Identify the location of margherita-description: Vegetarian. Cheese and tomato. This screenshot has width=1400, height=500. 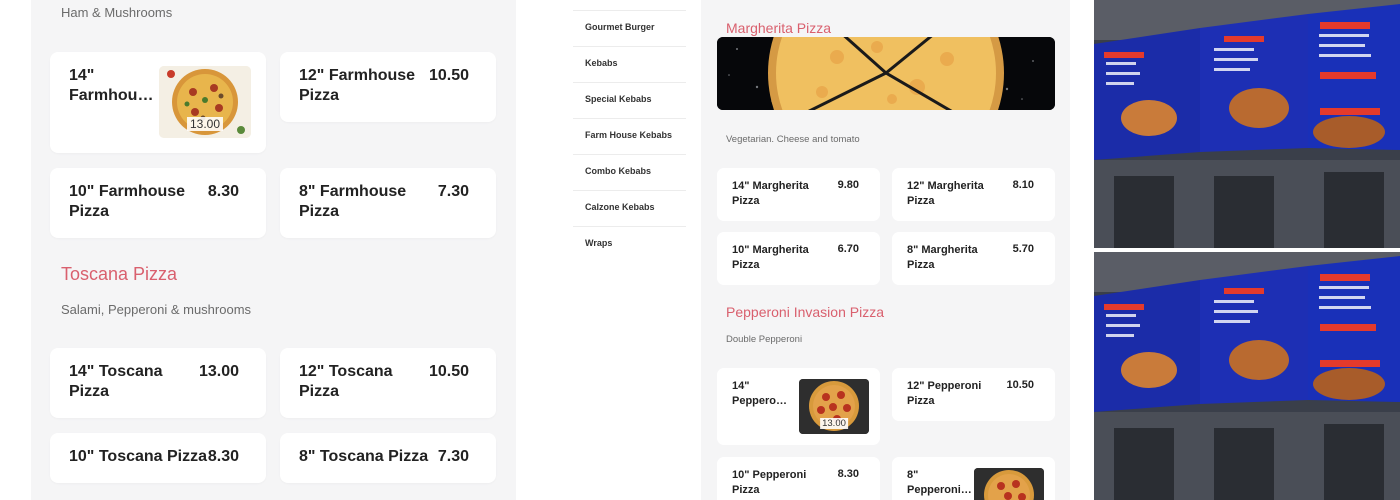
(793, 139).